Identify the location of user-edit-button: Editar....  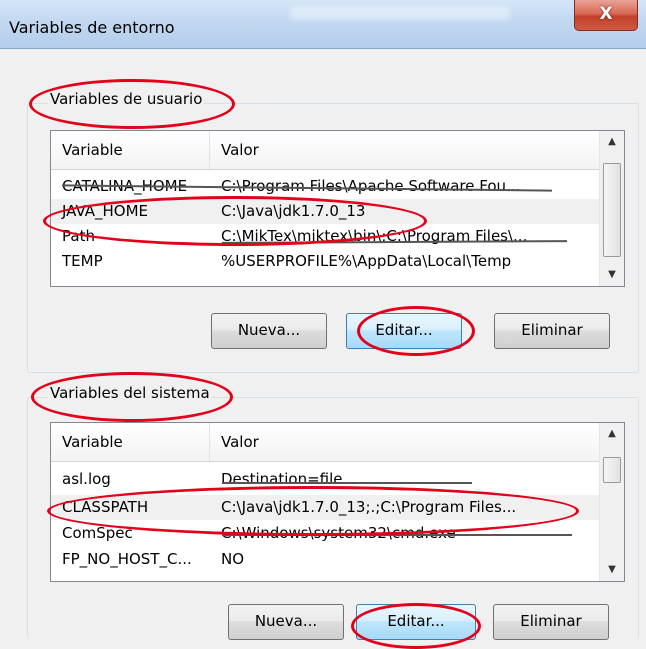
(404, 331).